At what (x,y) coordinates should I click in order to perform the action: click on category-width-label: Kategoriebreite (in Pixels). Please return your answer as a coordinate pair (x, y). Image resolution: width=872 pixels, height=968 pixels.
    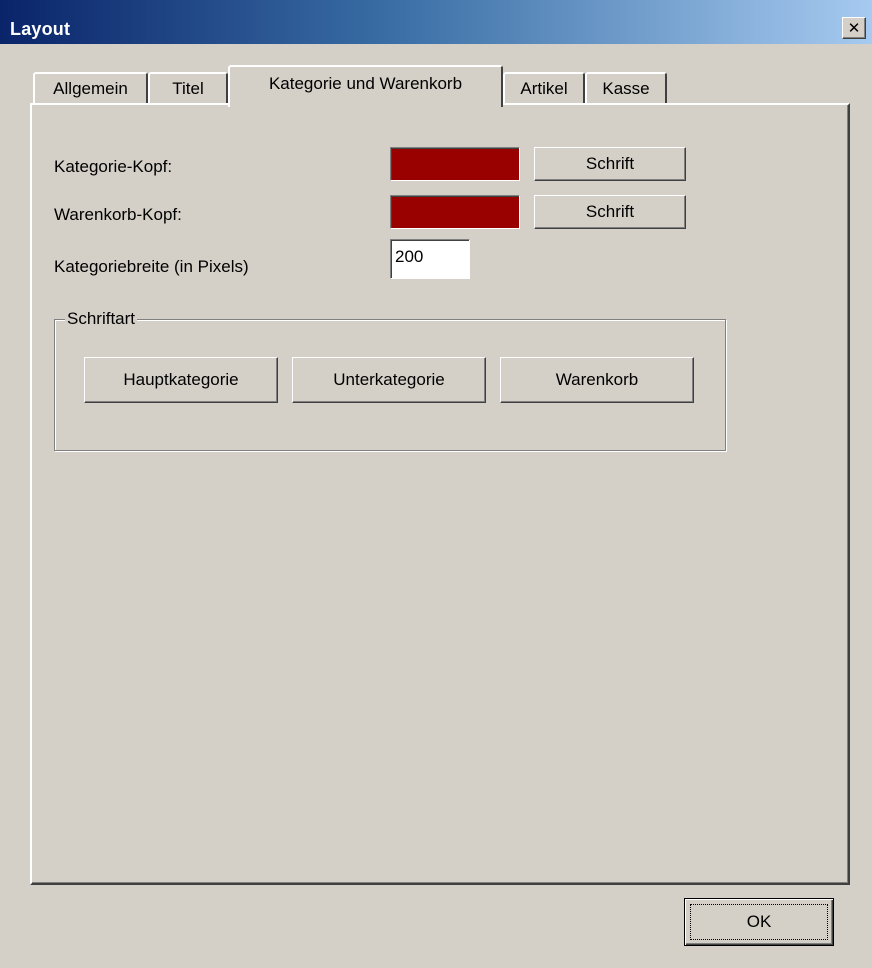
    Looking at the image, I should click on (151, 266).